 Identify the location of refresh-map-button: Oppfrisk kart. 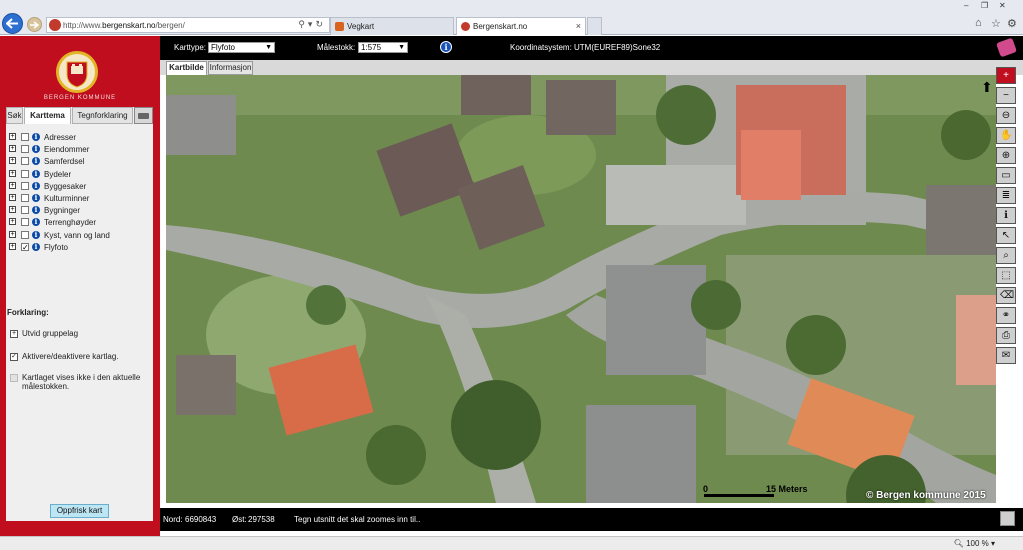
(79, 511).